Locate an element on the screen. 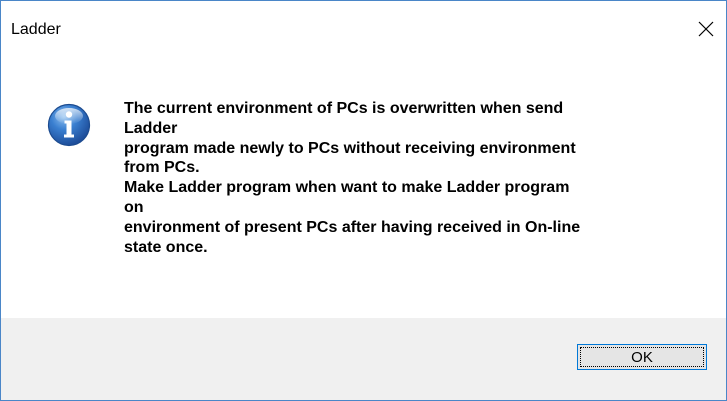 The height and width of the screenshot is (401, 727). message-line: on is located at coordinates (134, 207).